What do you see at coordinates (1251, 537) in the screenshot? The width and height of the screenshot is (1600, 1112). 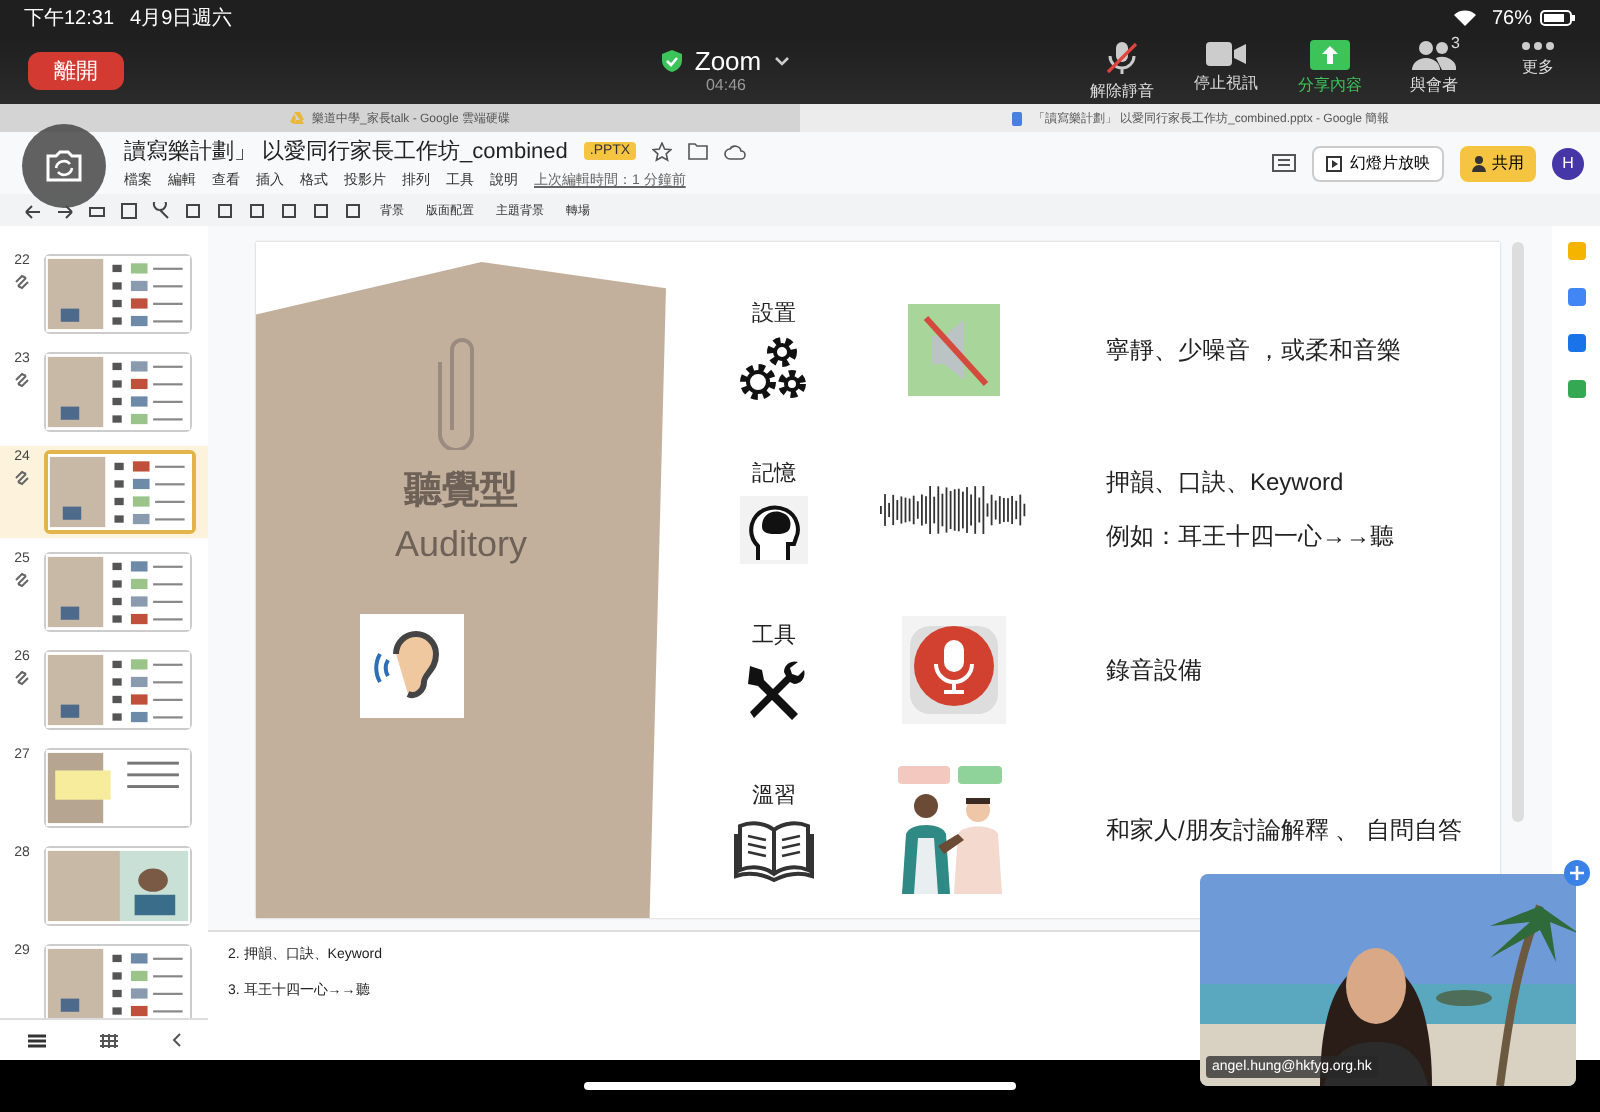 I see `row-text: 例如：耳王十四一心→→聽` at bounding box center [1251, 537].